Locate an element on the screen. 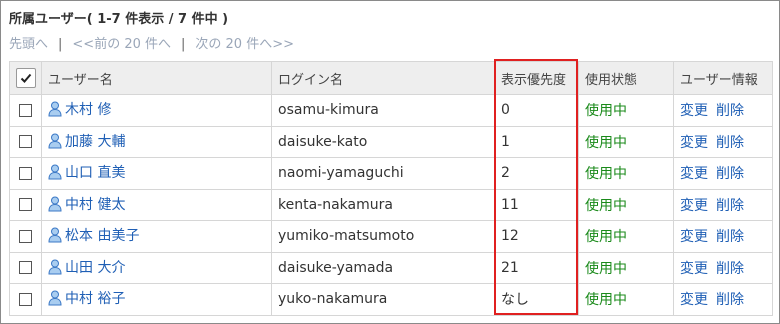 Image resolution: width=780 pixels, height=324 pixels. display-priority-cell: 0 is located at coordinates (536, 110).